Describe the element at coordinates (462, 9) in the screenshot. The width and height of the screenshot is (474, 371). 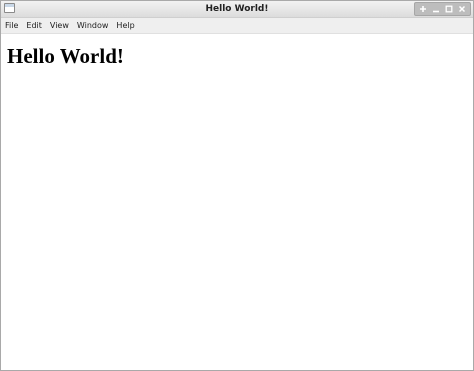
I see `close-icon` at that location.